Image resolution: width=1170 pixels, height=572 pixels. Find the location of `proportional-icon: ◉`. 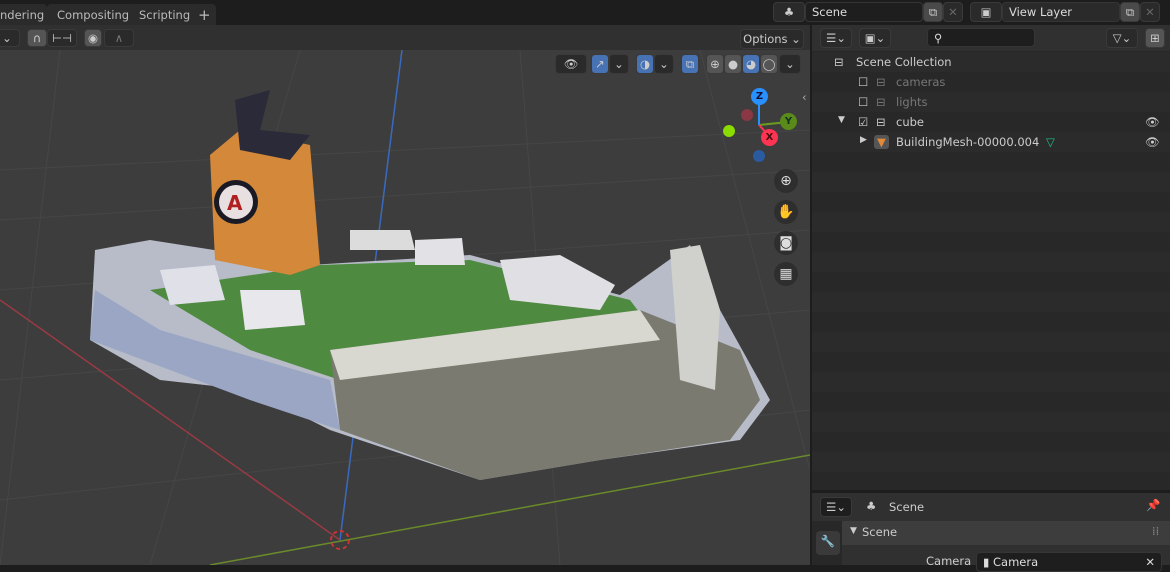

proportional-icon: ◉ is located at coordinates (93, 38).